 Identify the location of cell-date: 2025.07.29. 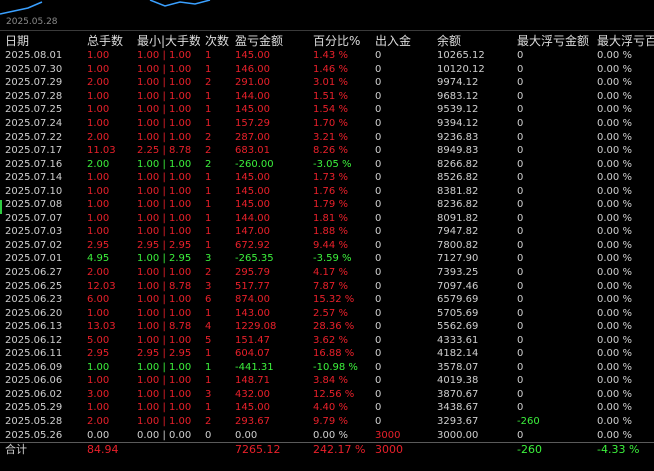
(34, 83).